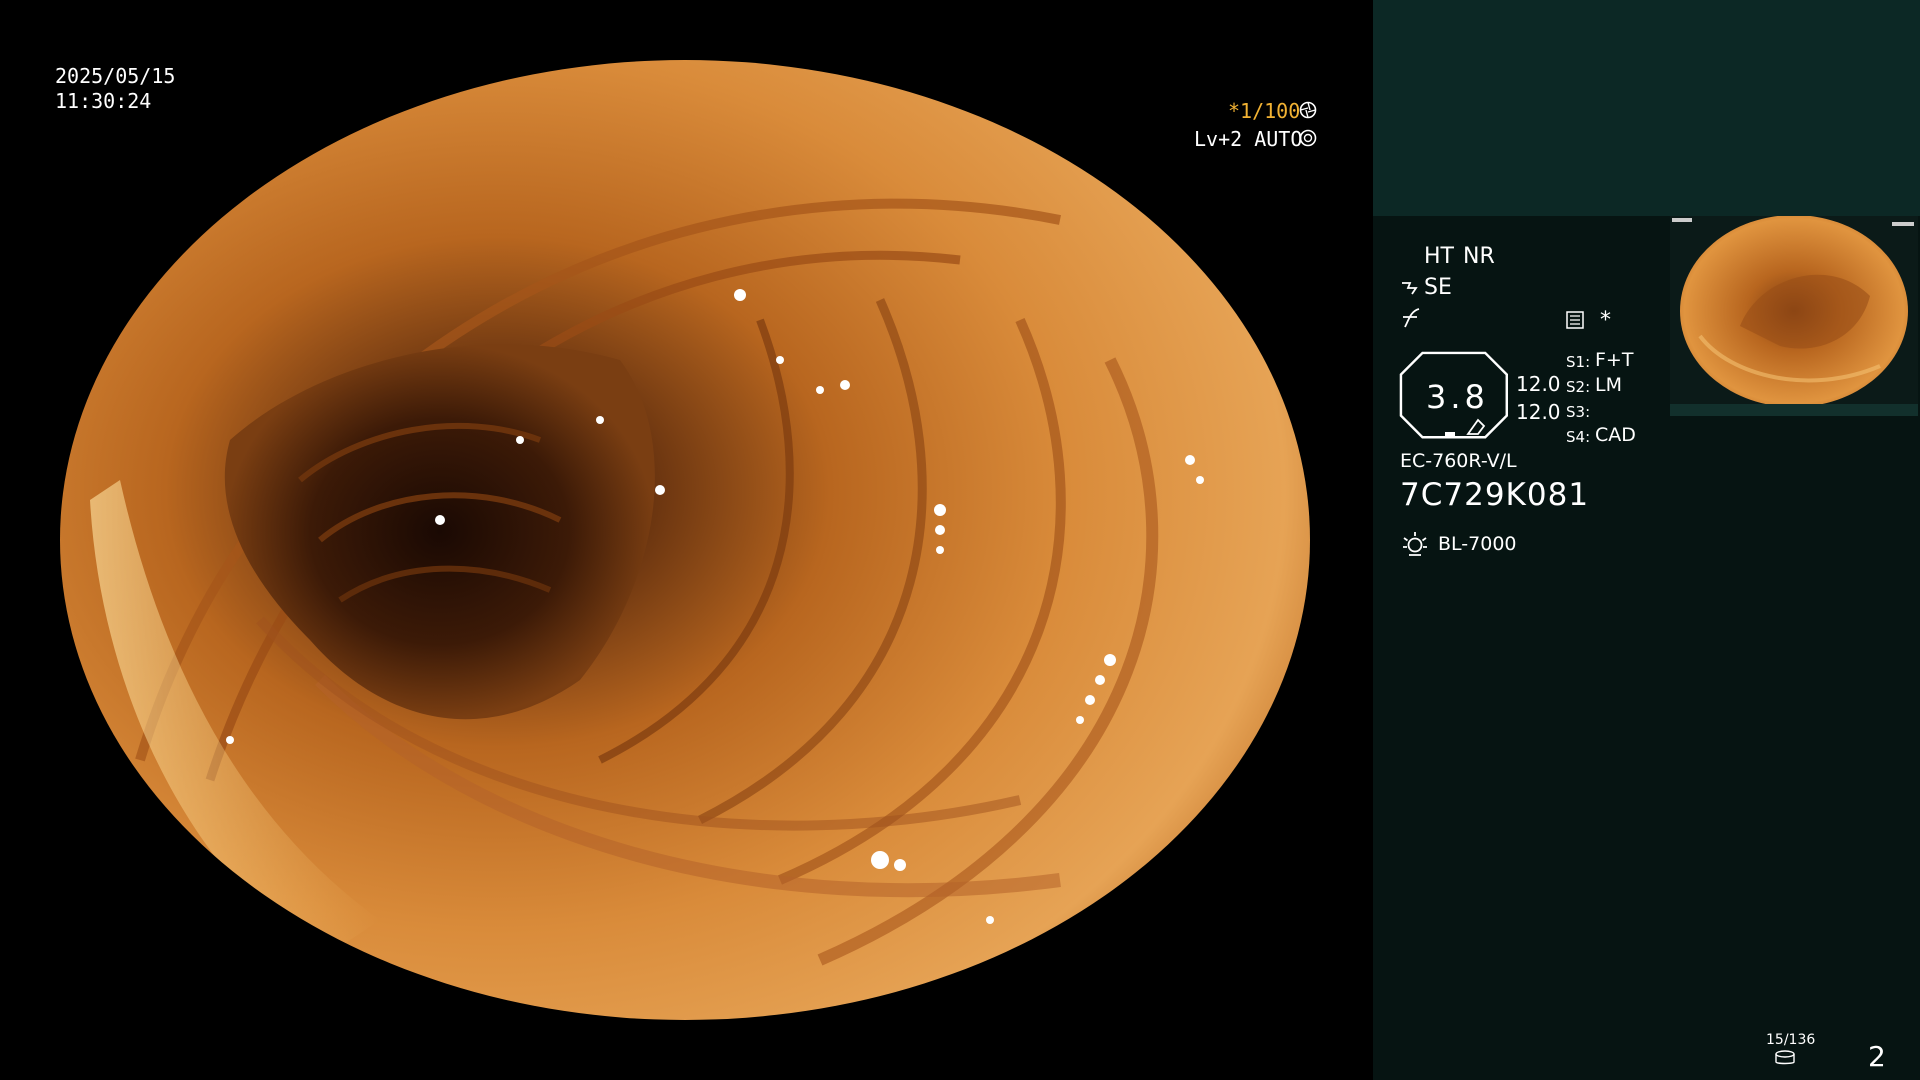 This screenshot has width=1920, height=1080. Describe the element at coordinates (1439, 256) in the screenshot. I see `ht-indicator: HT` at that location.